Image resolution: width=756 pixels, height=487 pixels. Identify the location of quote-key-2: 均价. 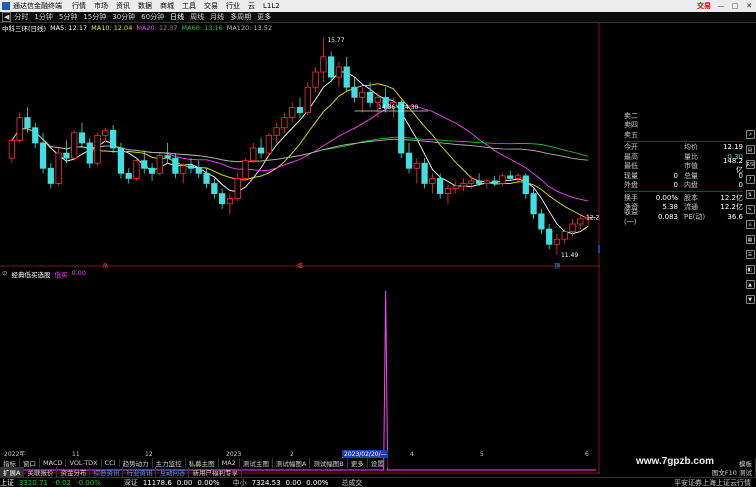
(691, 147).